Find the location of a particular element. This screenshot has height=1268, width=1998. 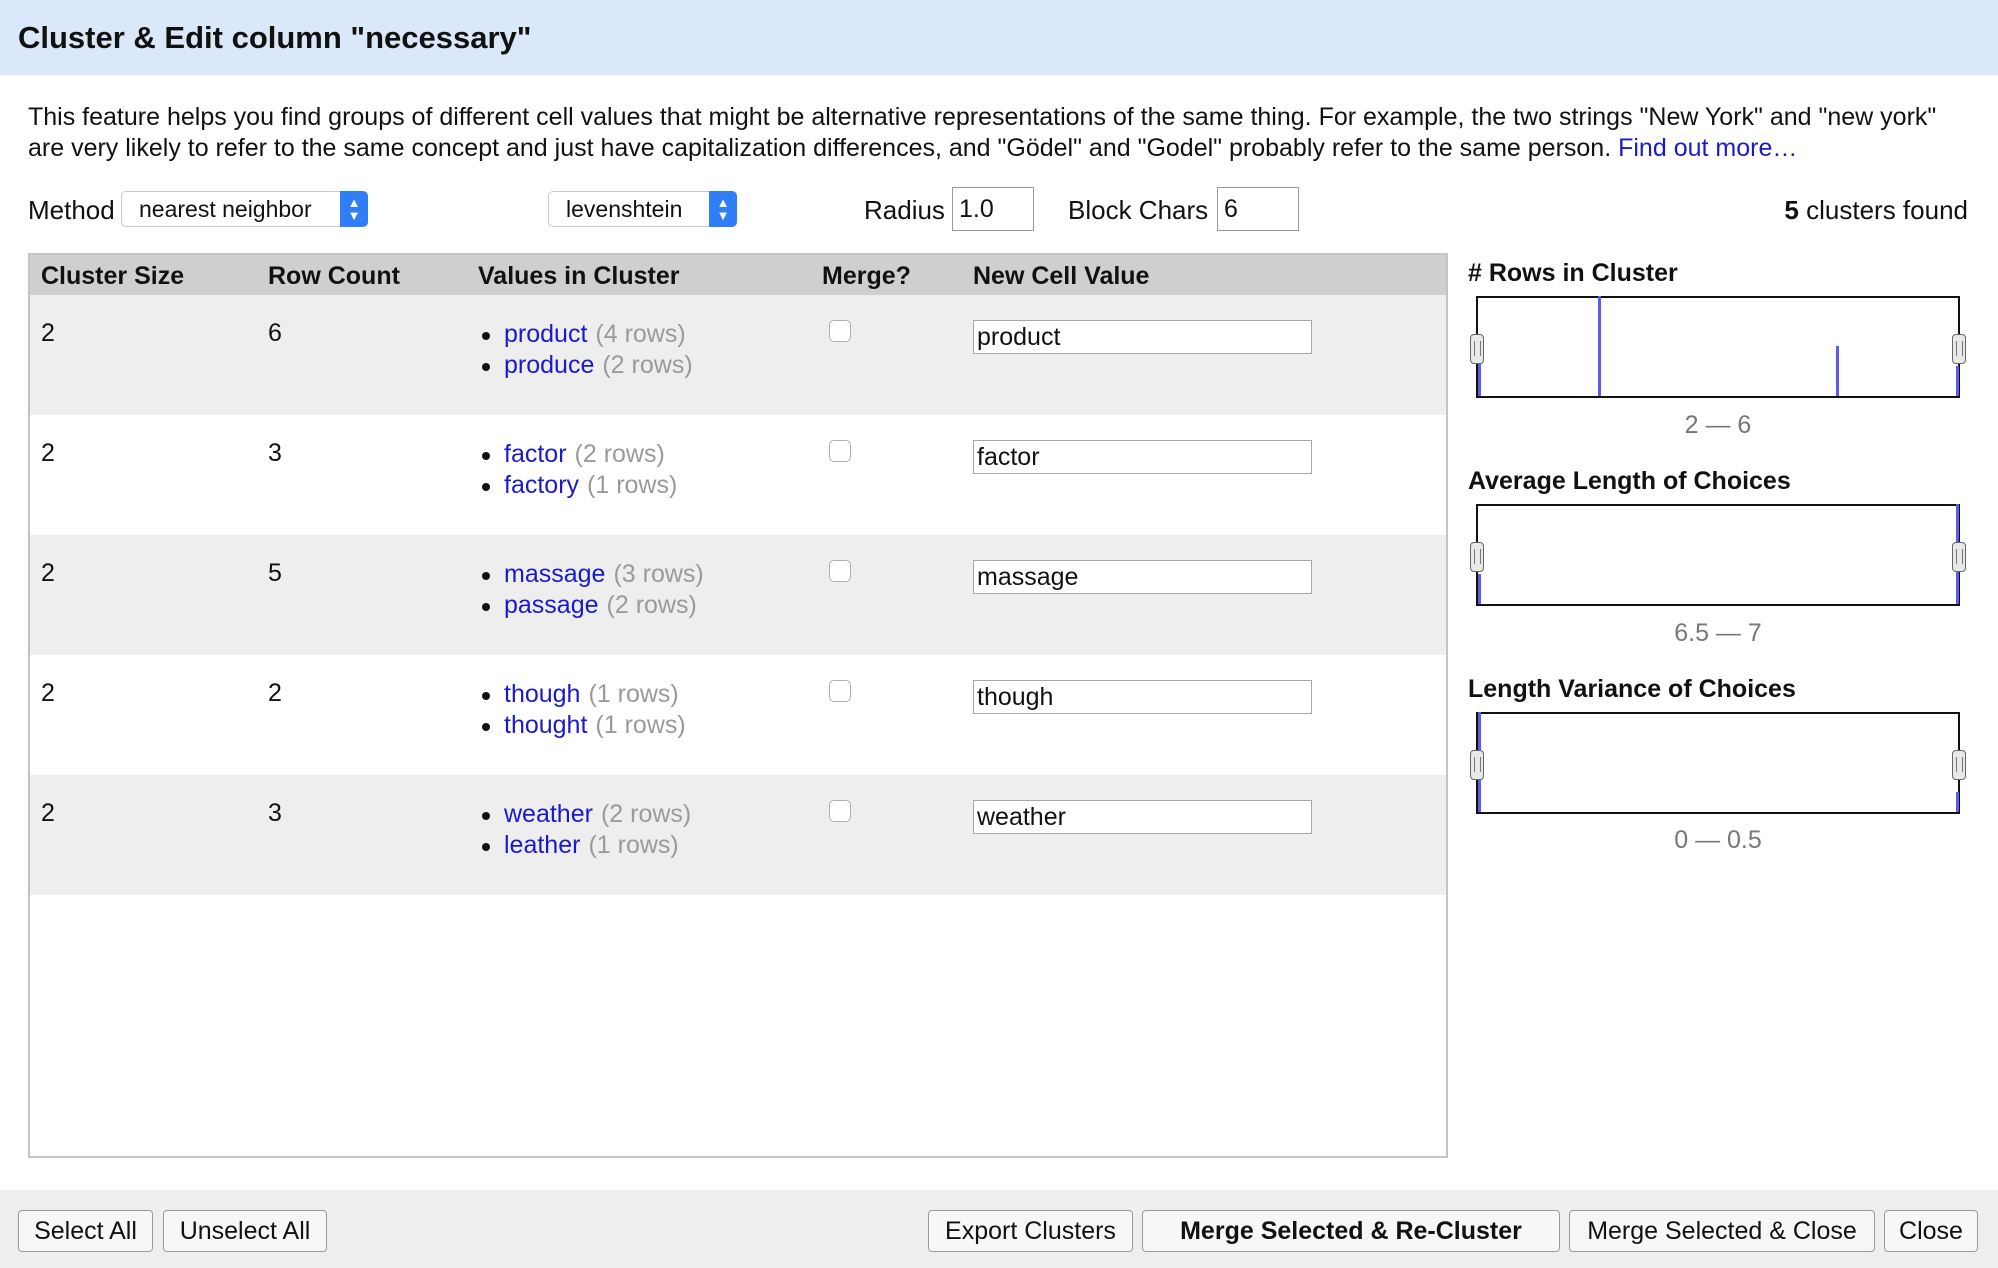

list-item: passage (2 rows) is located at coordinates (592, 605).